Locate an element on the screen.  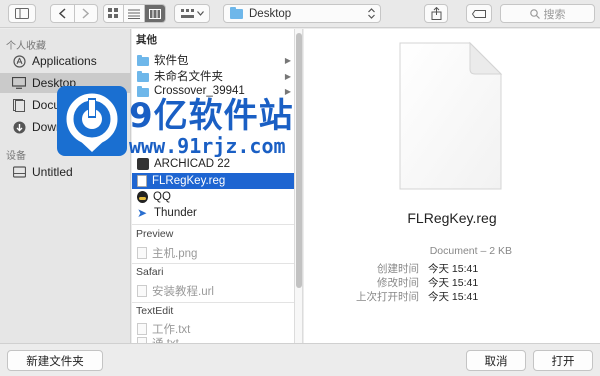
tags-button is located at coordinates (479, 13).